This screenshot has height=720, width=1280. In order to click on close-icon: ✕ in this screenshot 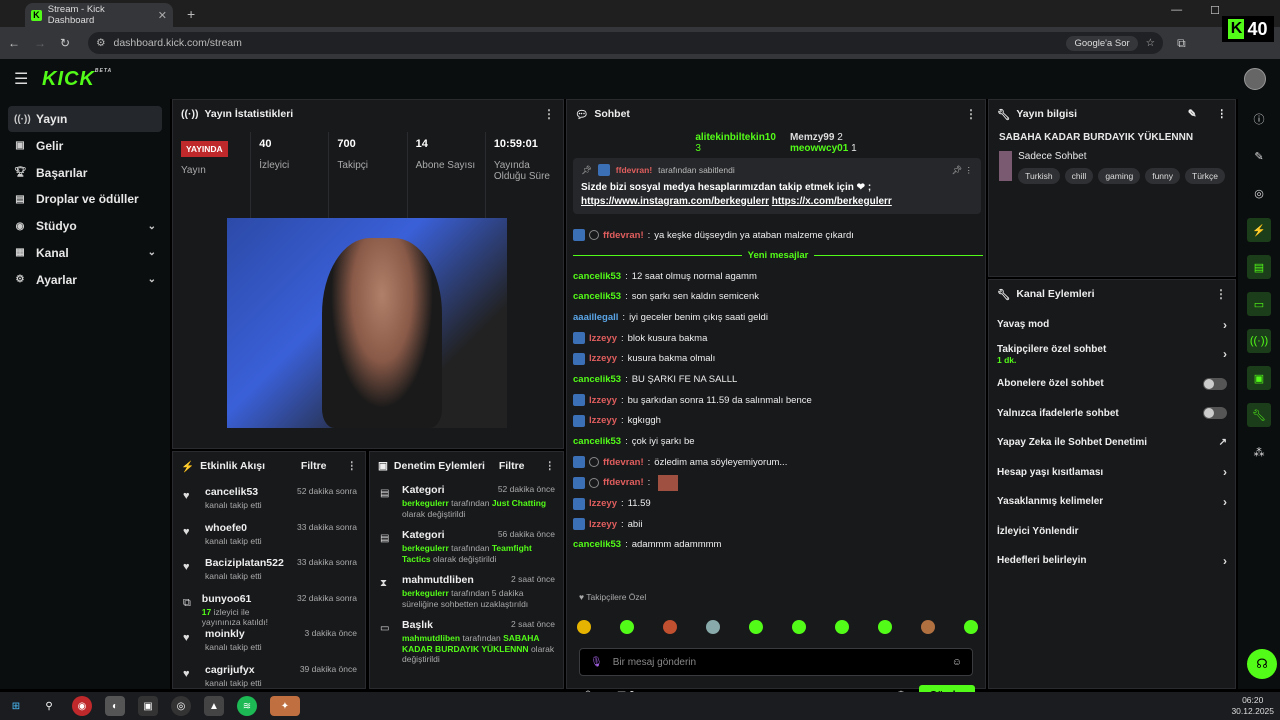, I will do `click(162, 15)`.